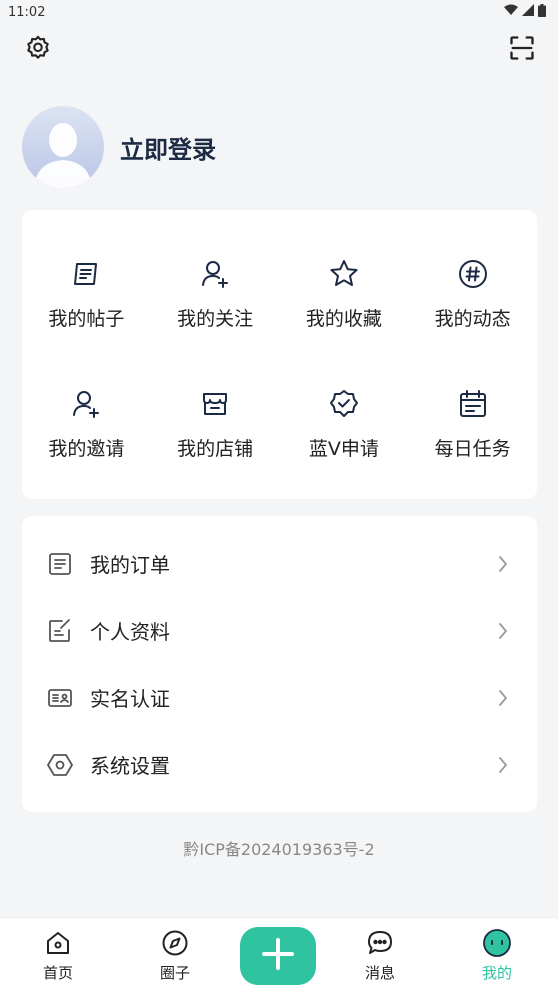  I want to click on menu-item-real-name-auth: 实名认证, so click(279, 697).